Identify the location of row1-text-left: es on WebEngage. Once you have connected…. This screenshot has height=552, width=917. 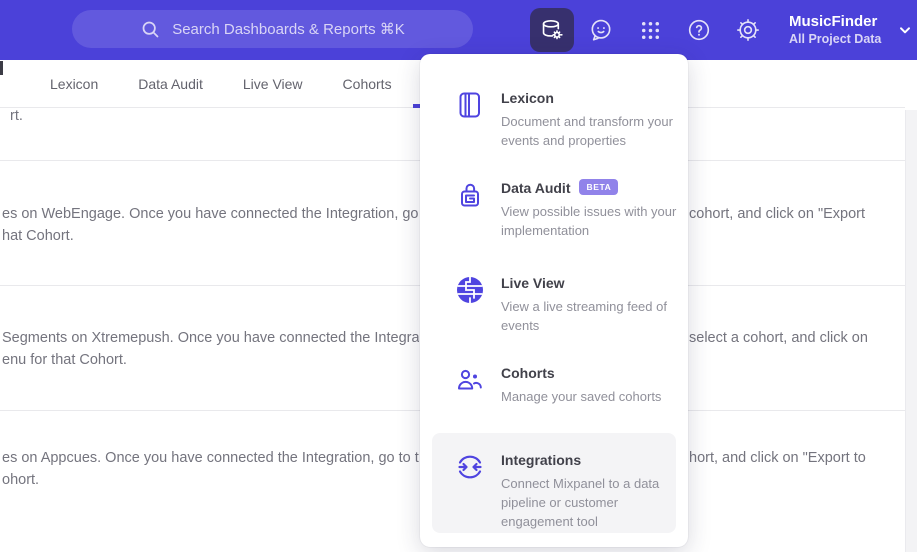
(210, 214).